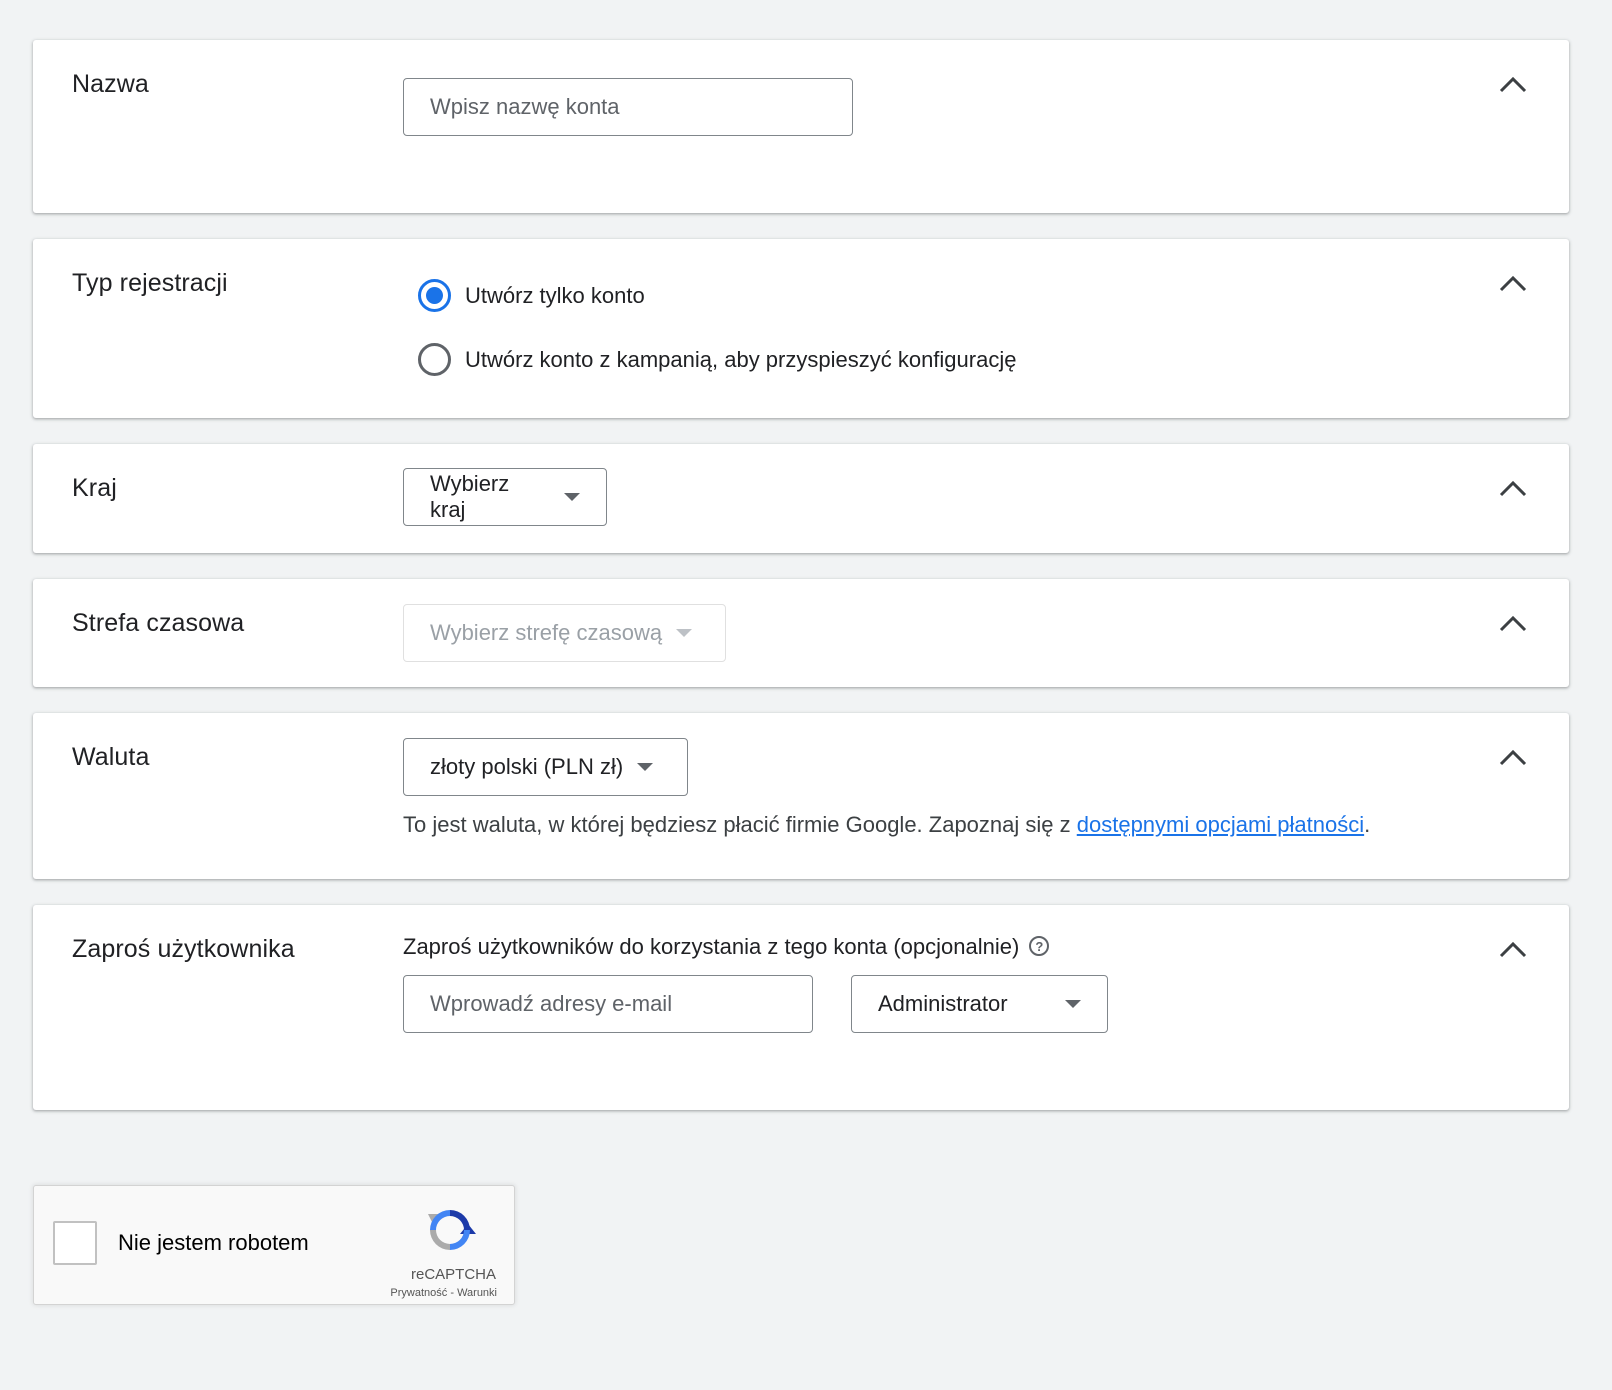  Describe the element at coordinates (111, 757) in the screenshot. I see `currency-section-title: Waluta` at that location.